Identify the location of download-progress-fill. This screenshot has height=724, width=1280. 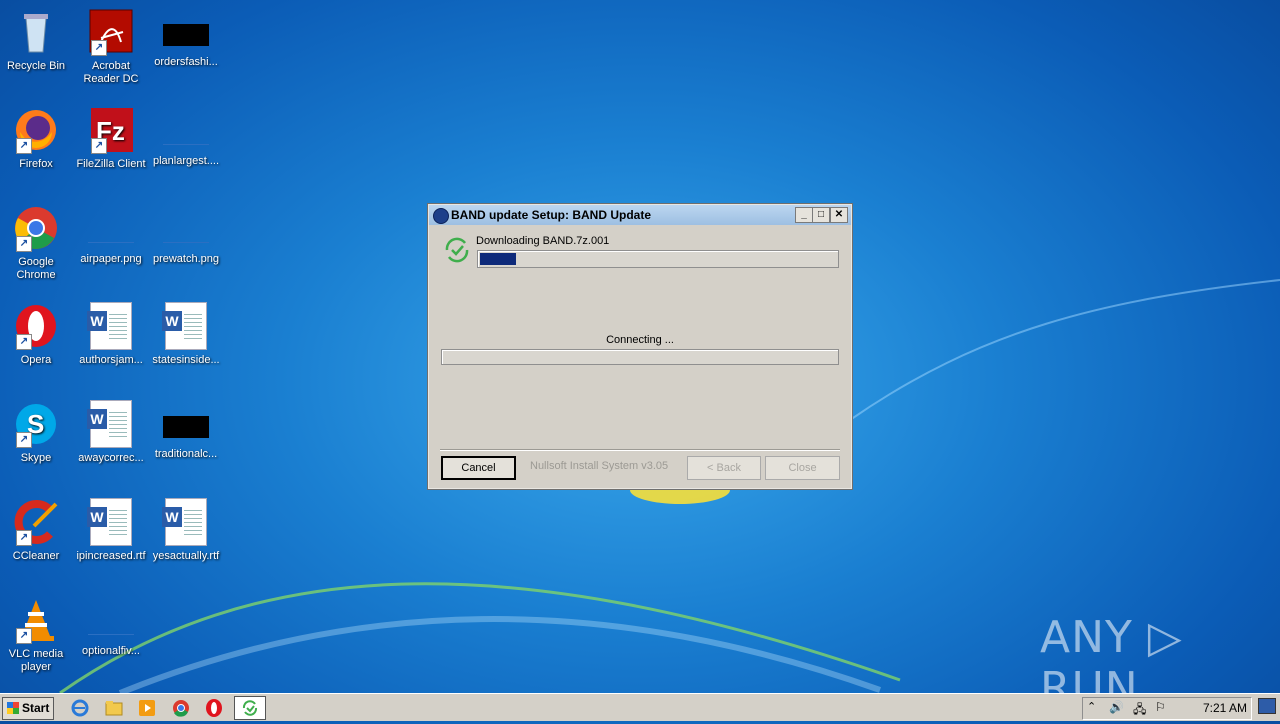
(498, 259).